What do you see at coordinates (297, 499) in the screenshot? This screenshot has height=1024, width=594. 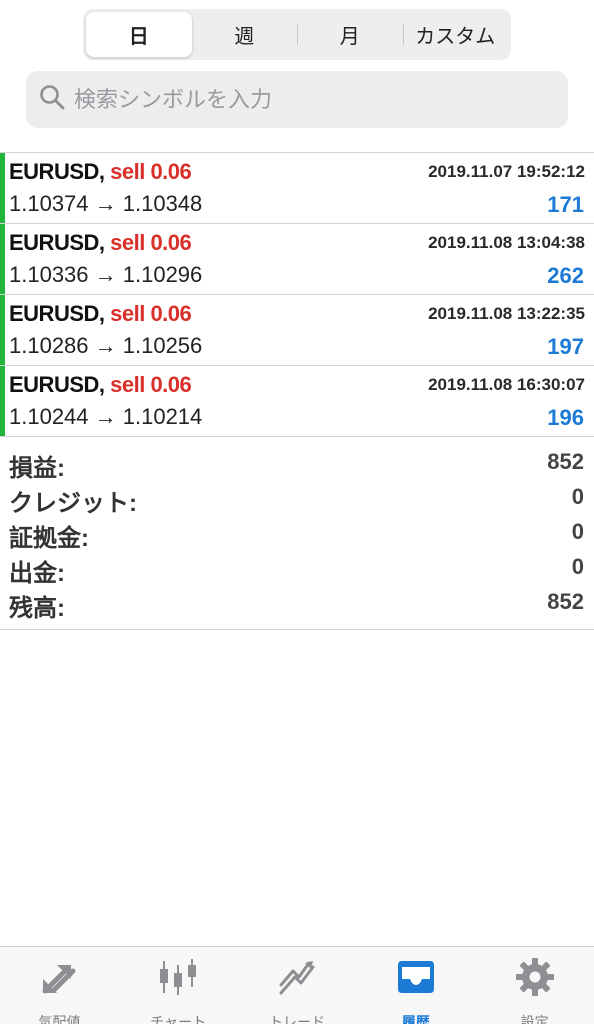 I see `summary-row-credit: クレジット: 0` at bounding box center [297, 499].